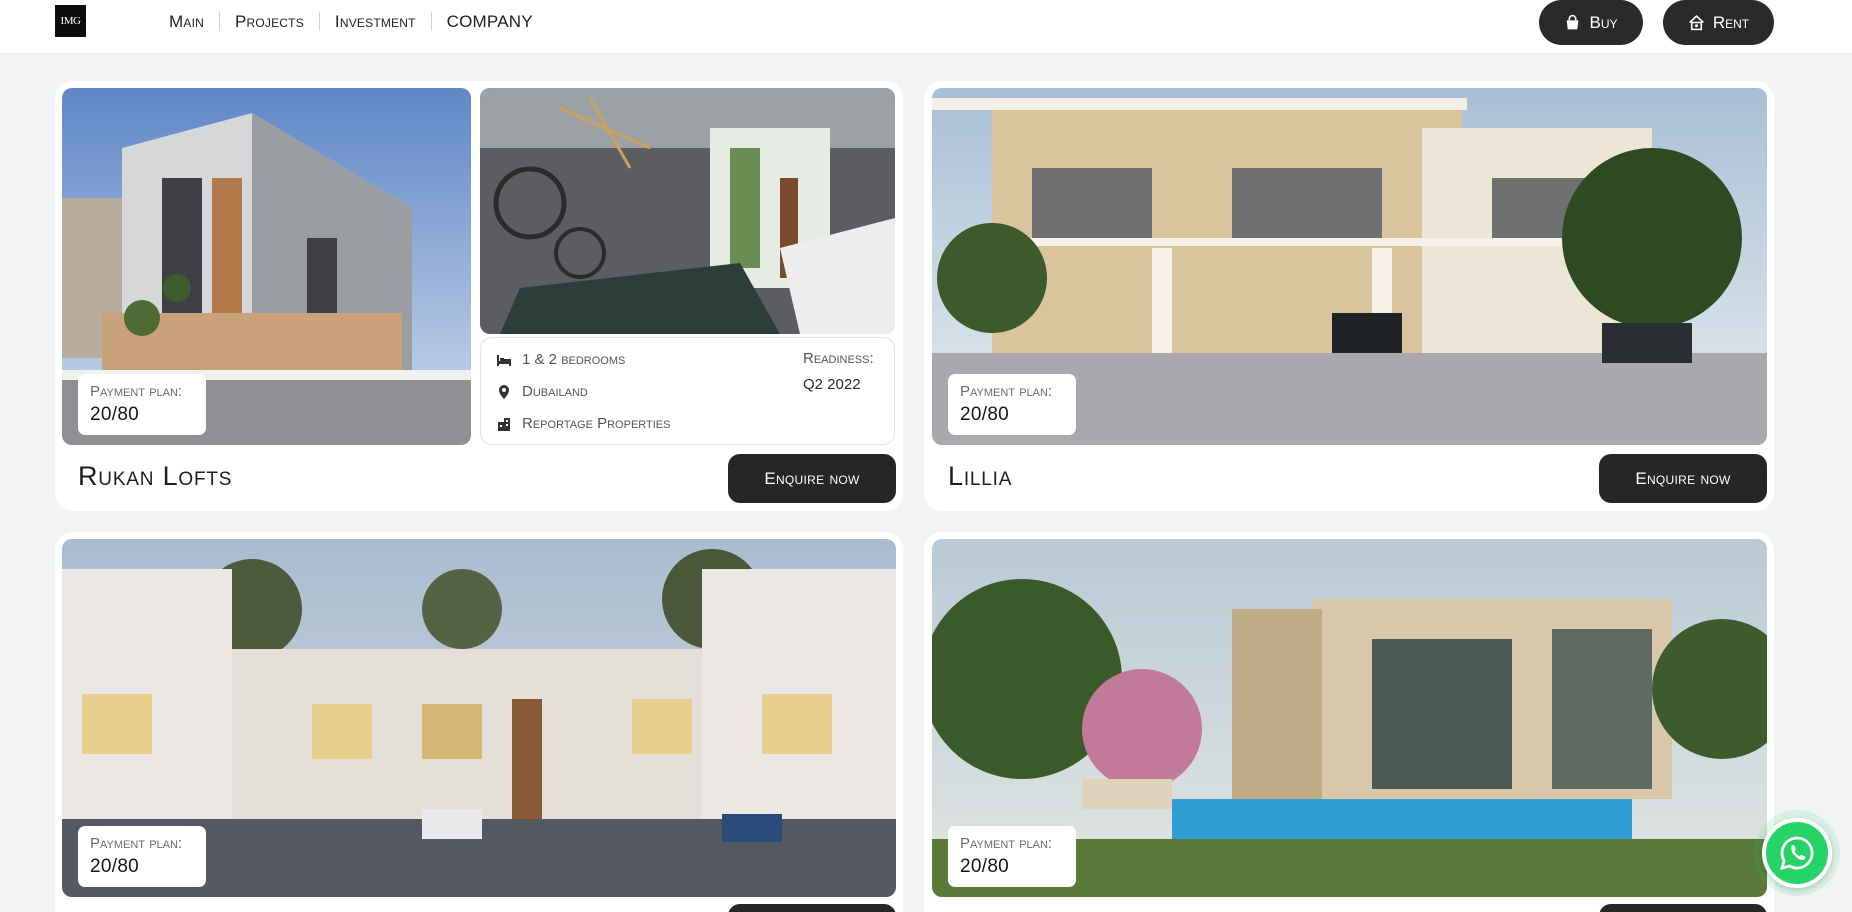 This screenshot has width=1852, height=912. What do you see at coordinates (1731, 22) in the screenshot?
I see `rent-label: Rent` at bounding box center [1731, 22].